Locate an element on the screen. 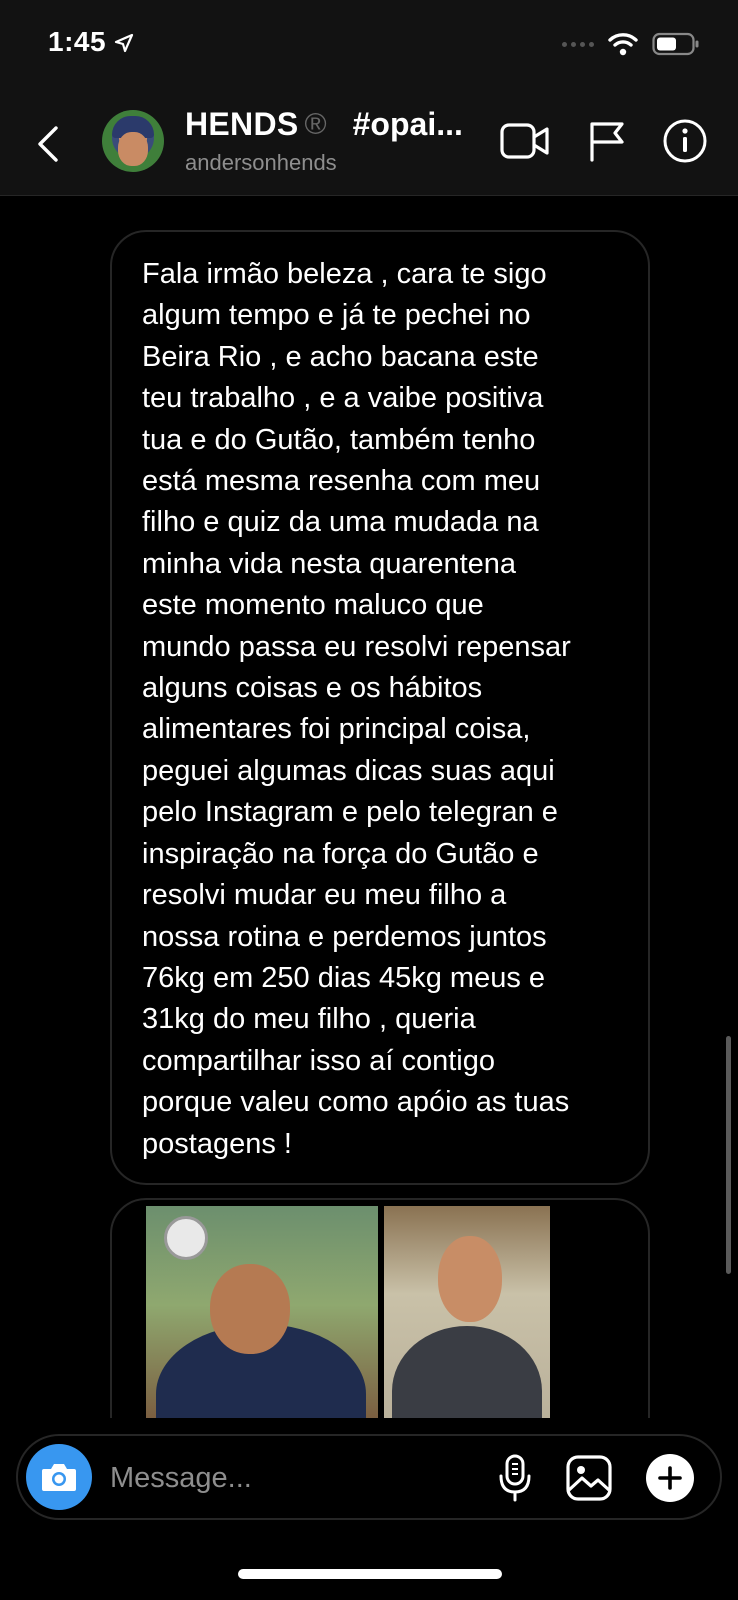 The width and height of the screenshot is (738, 1600). flag-icon is located at coordinates (607, 142).